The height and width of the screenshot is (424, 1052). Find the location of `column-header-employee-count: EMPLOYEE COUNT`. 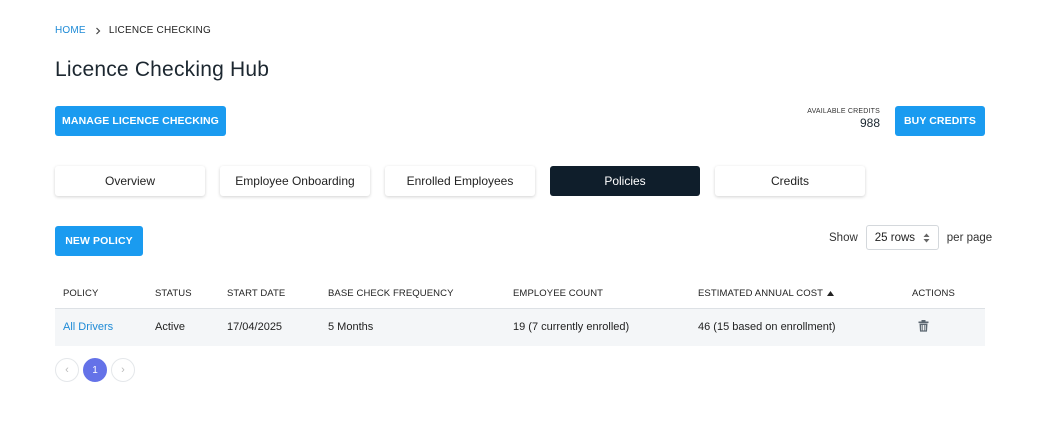

column-header-employee-count: EMPLOYEE COUNT is located at coordinates (597, 294).